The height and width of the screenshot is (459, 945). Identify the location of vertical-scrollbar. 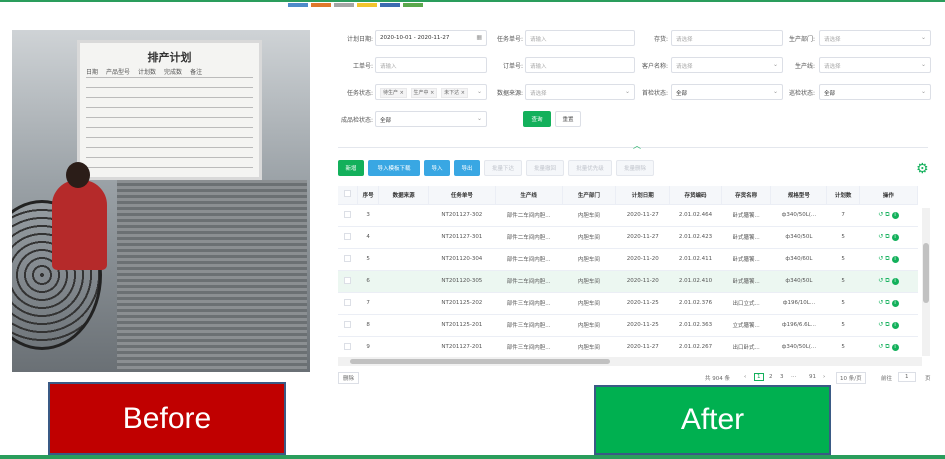
(926, 282).